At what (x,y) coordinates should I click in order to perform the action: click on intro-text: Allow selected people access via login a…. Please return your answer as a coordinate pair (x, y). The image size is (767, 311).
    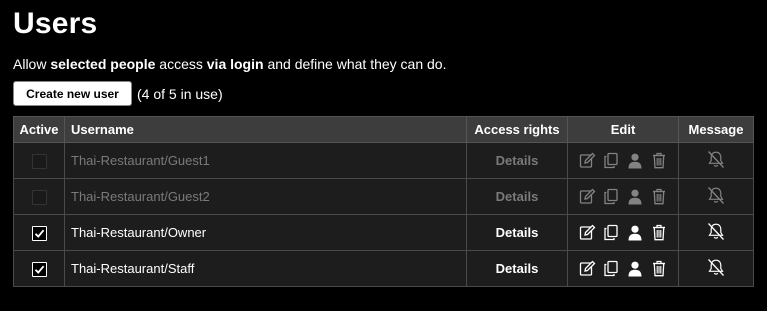
    Looking at the image, I should click on (390, 64).